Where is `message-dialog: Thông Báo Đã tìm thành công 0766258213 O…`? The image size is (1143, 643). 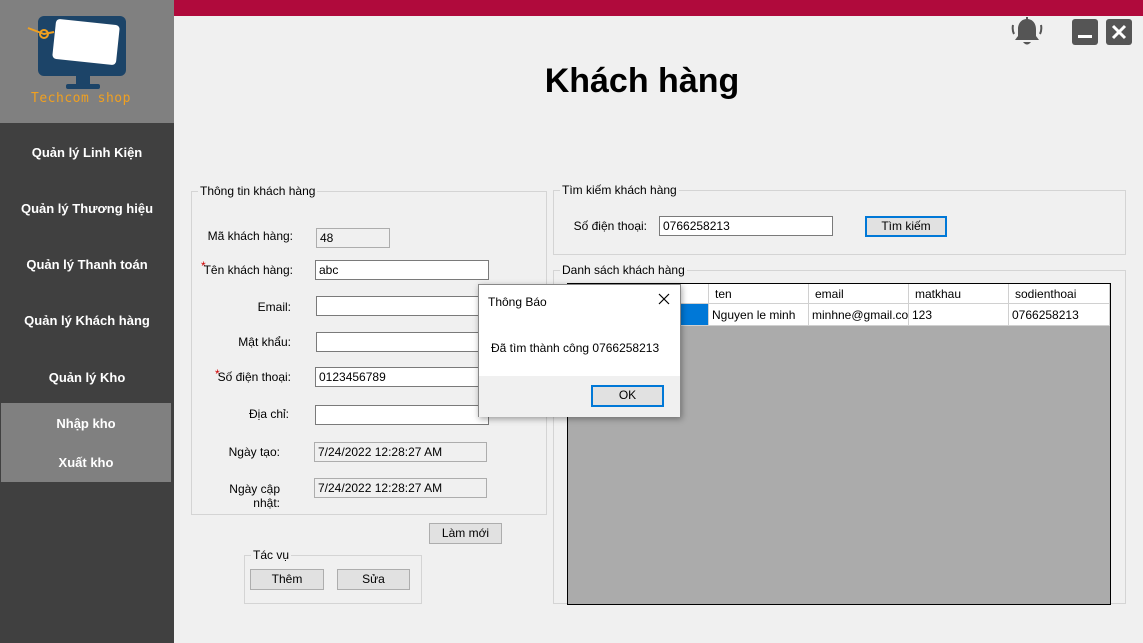
message-dialog: Thông Báo Đã tìm thành công 0766258213 O… is located at coordinates (579, 350).